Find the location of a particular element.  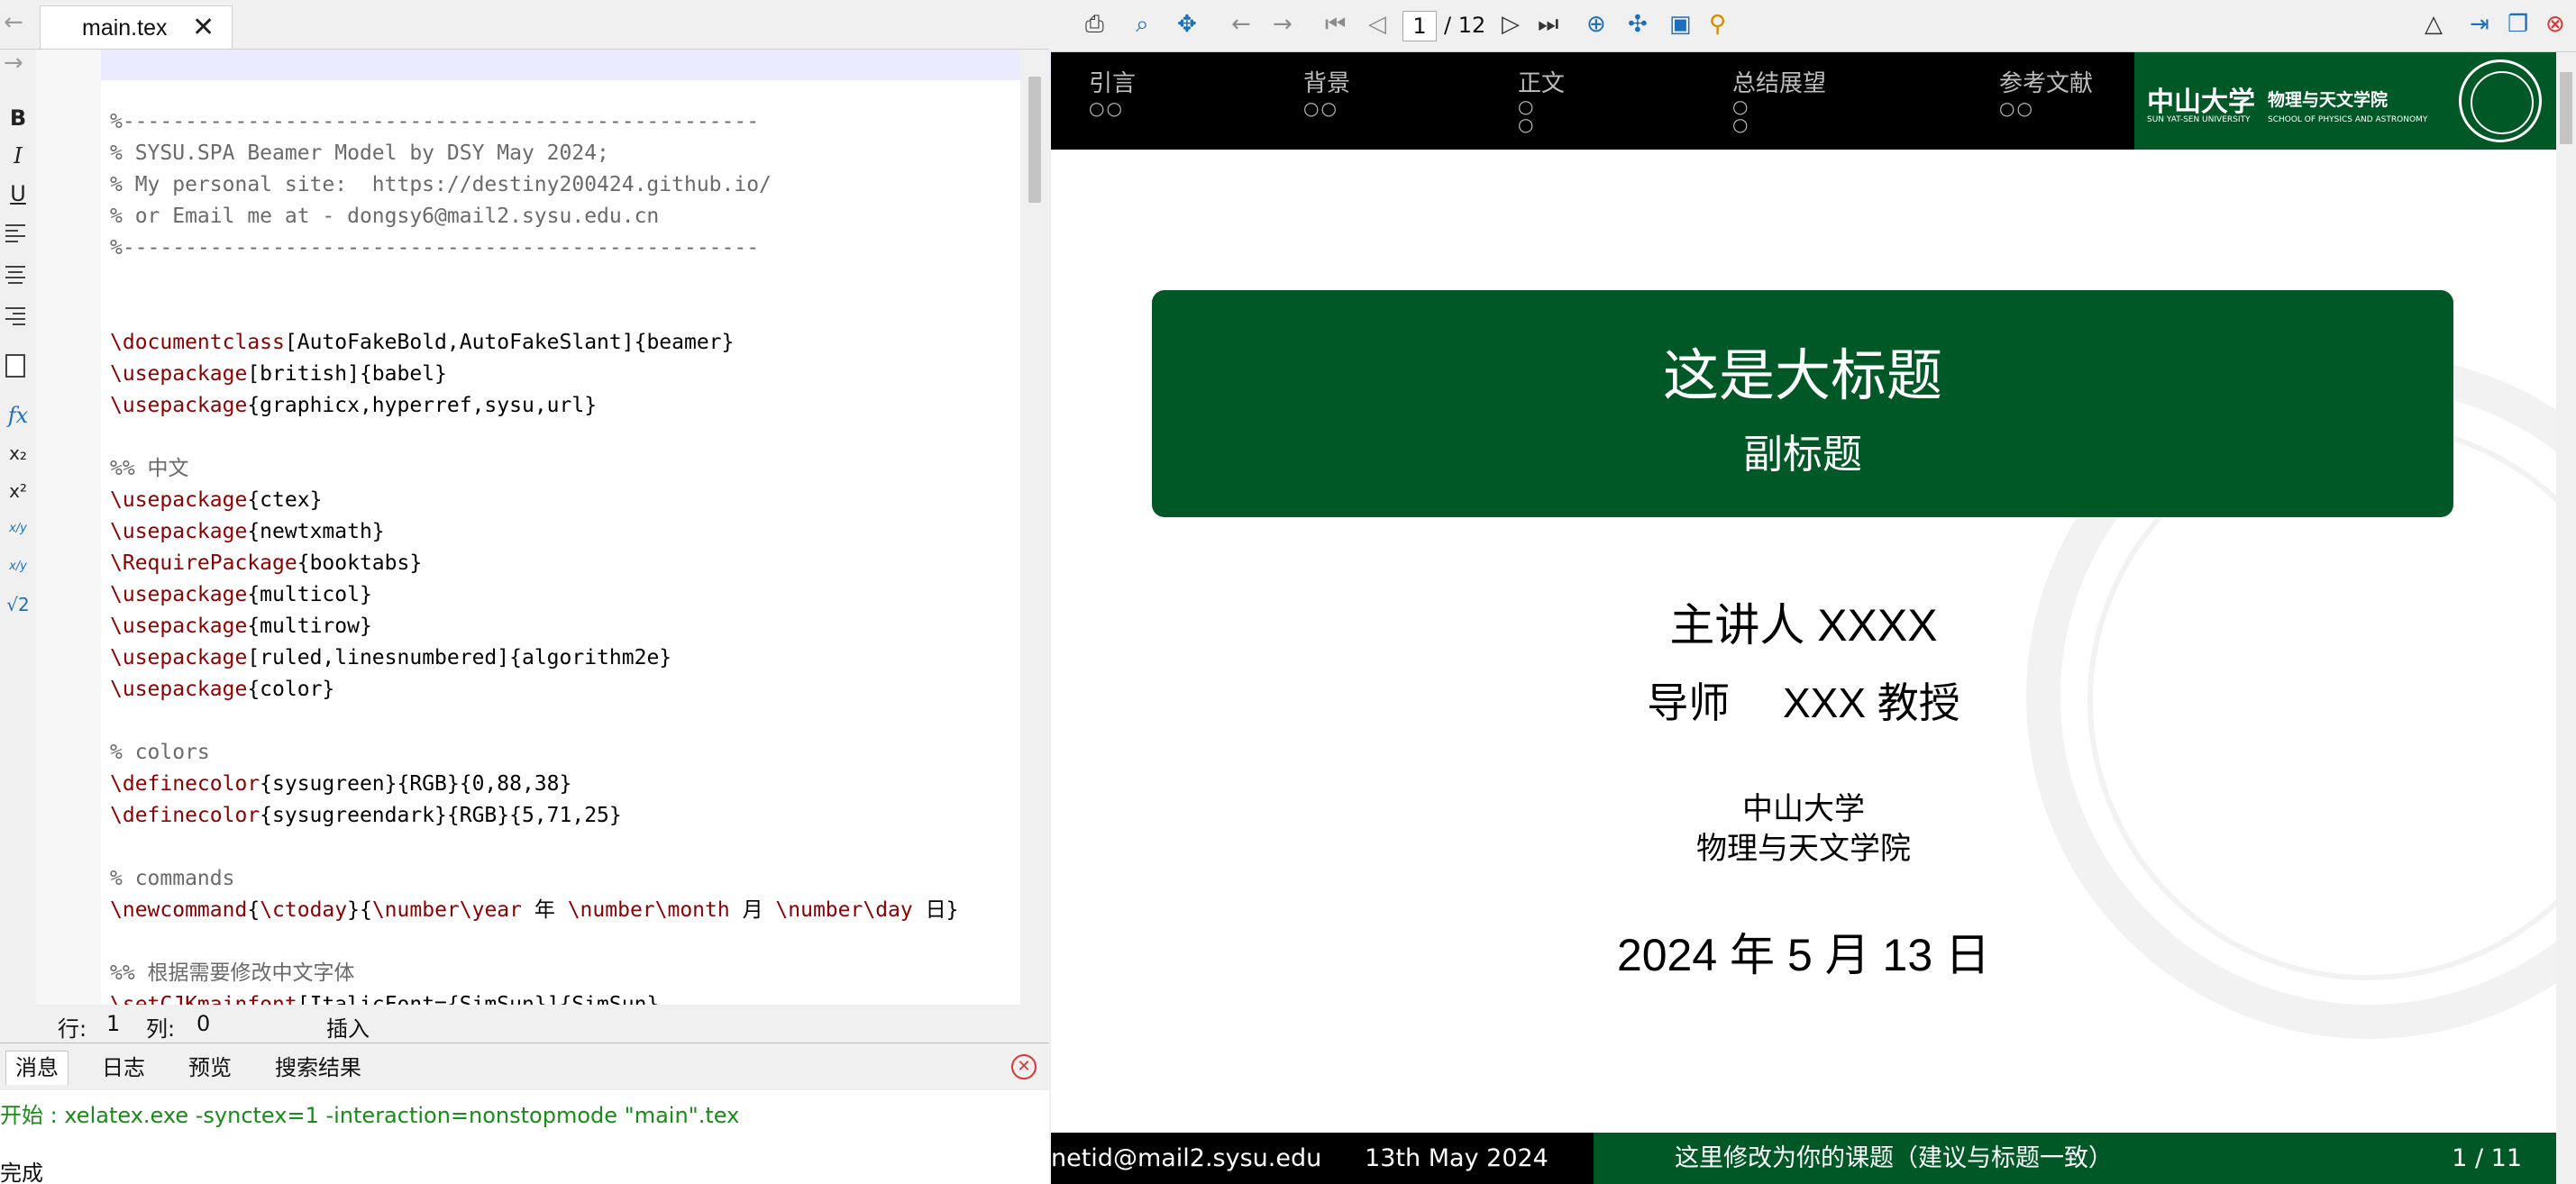

pdf-scrollbar is located at coordinates (2566, 618).